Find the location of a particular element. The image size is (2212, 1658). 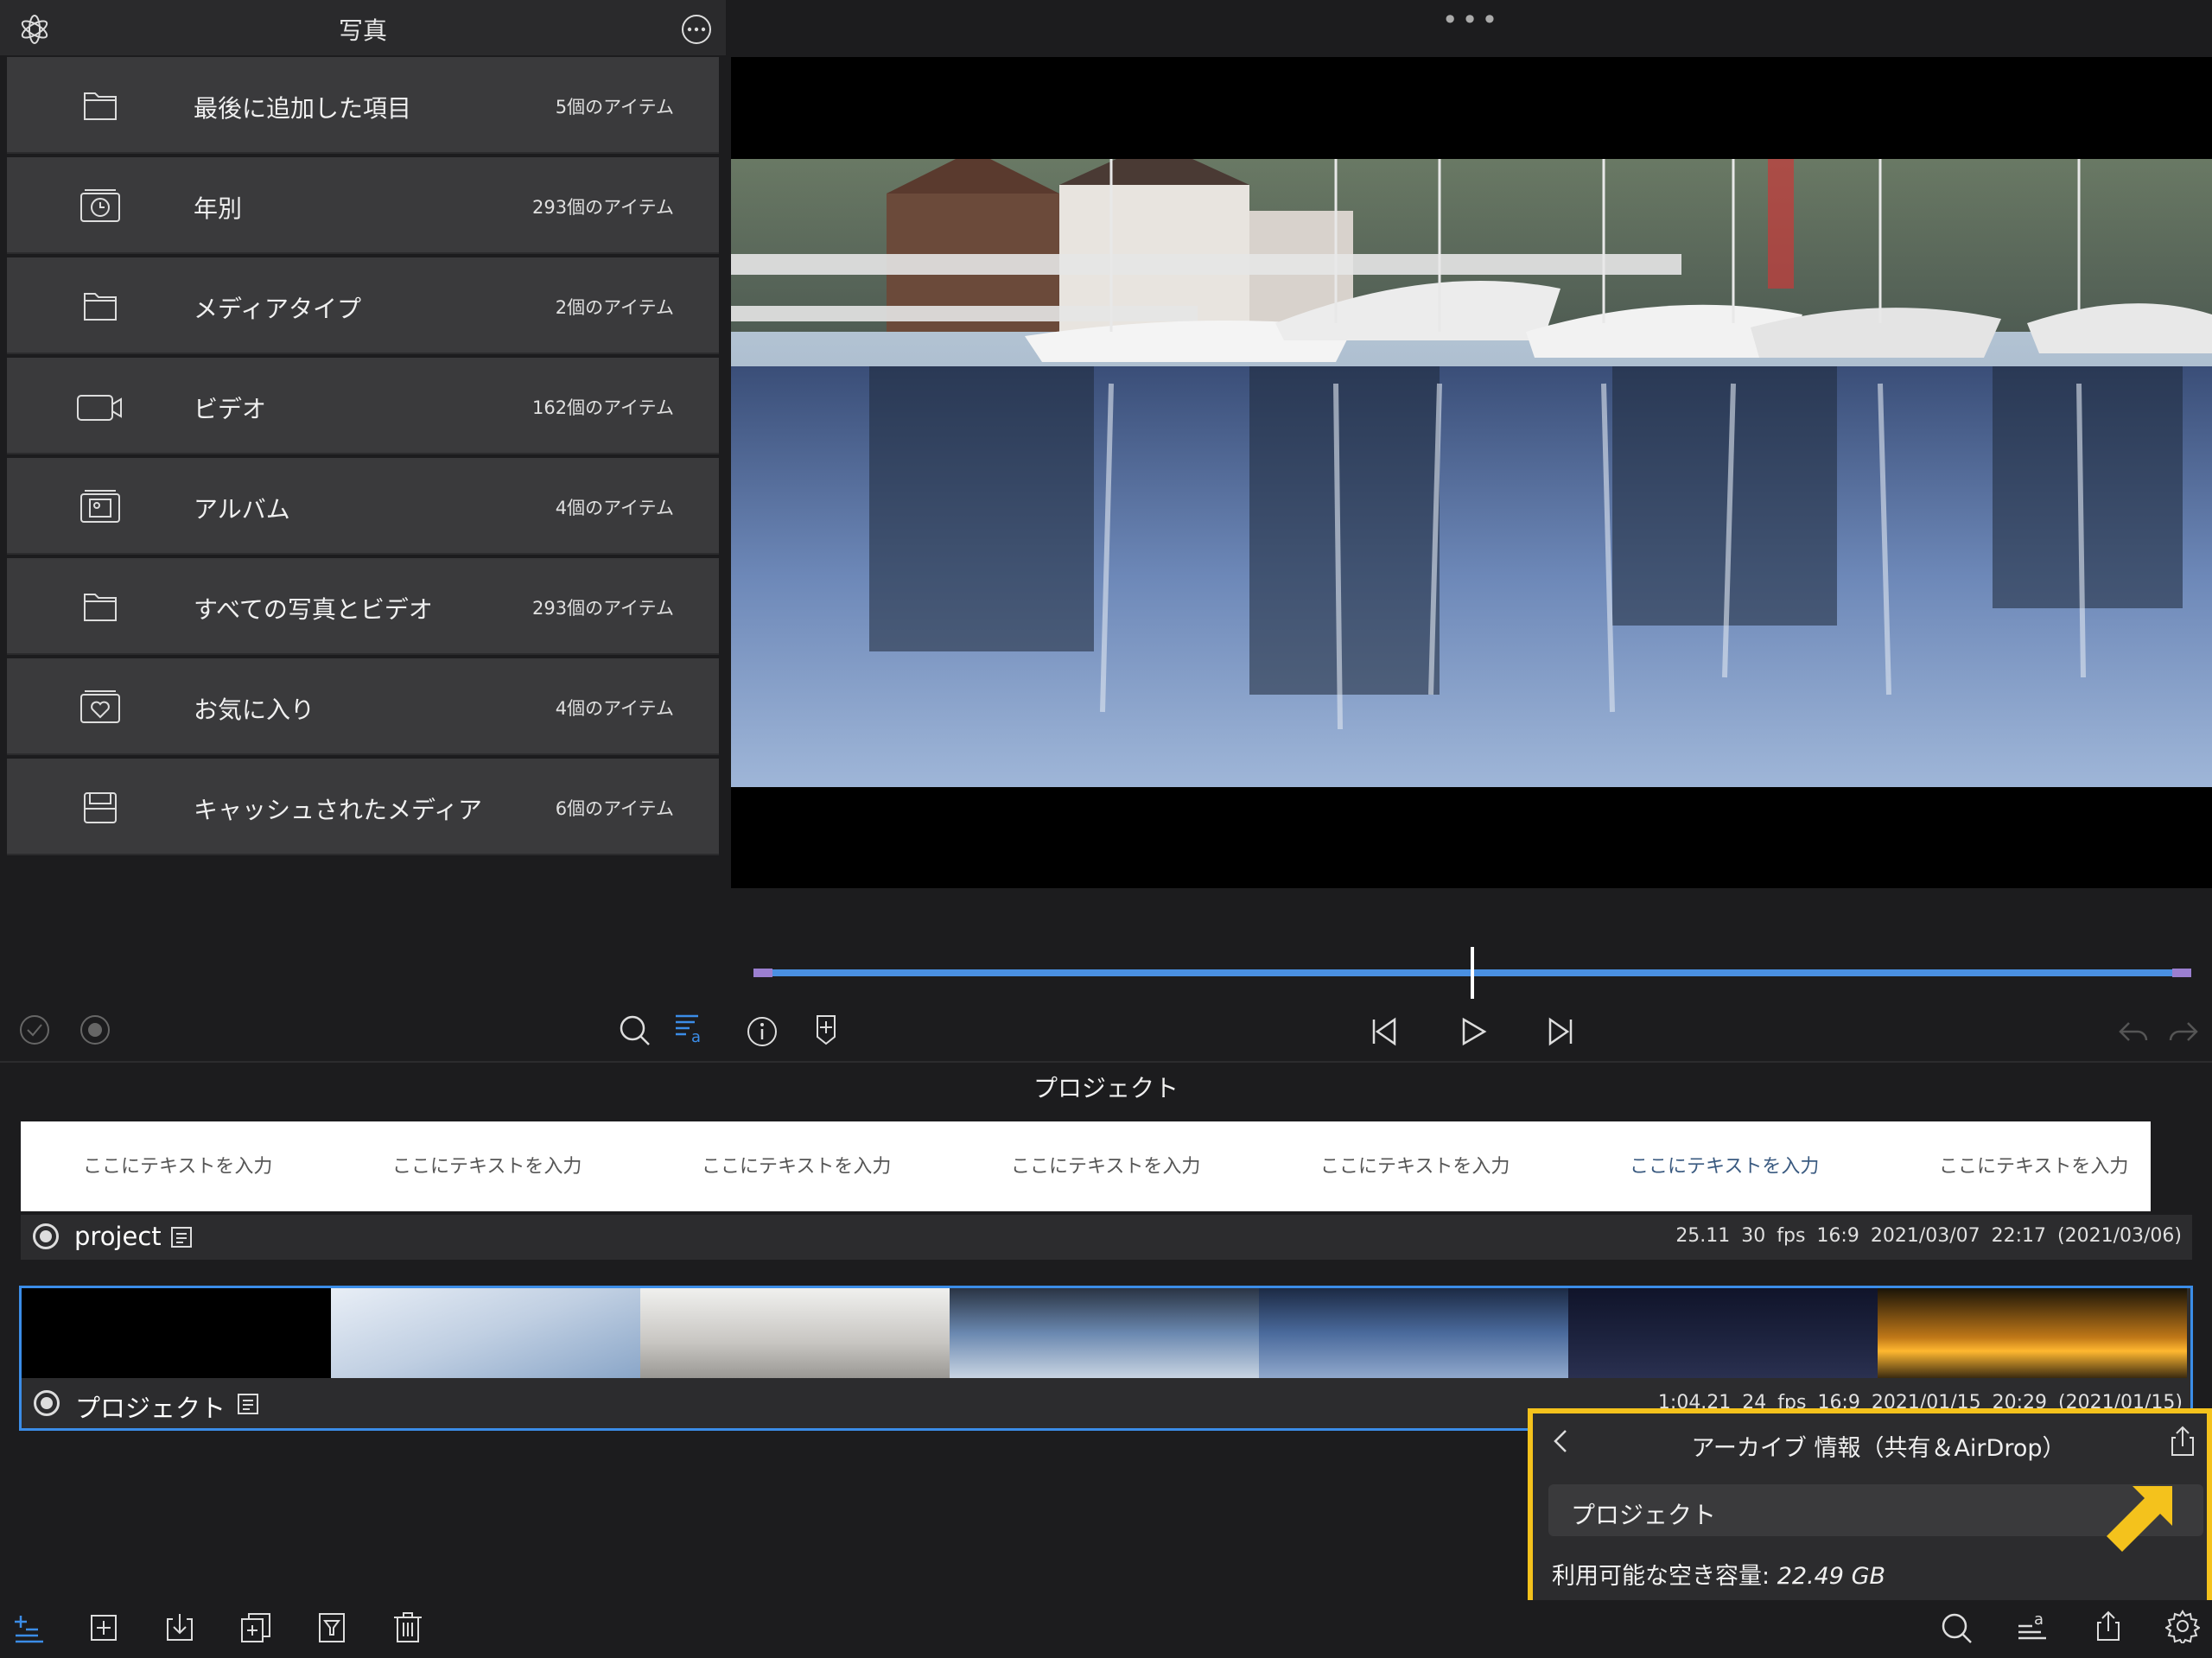

library-item-by-year: 年別 293個のアイテム is located at coordinates (363, 205).